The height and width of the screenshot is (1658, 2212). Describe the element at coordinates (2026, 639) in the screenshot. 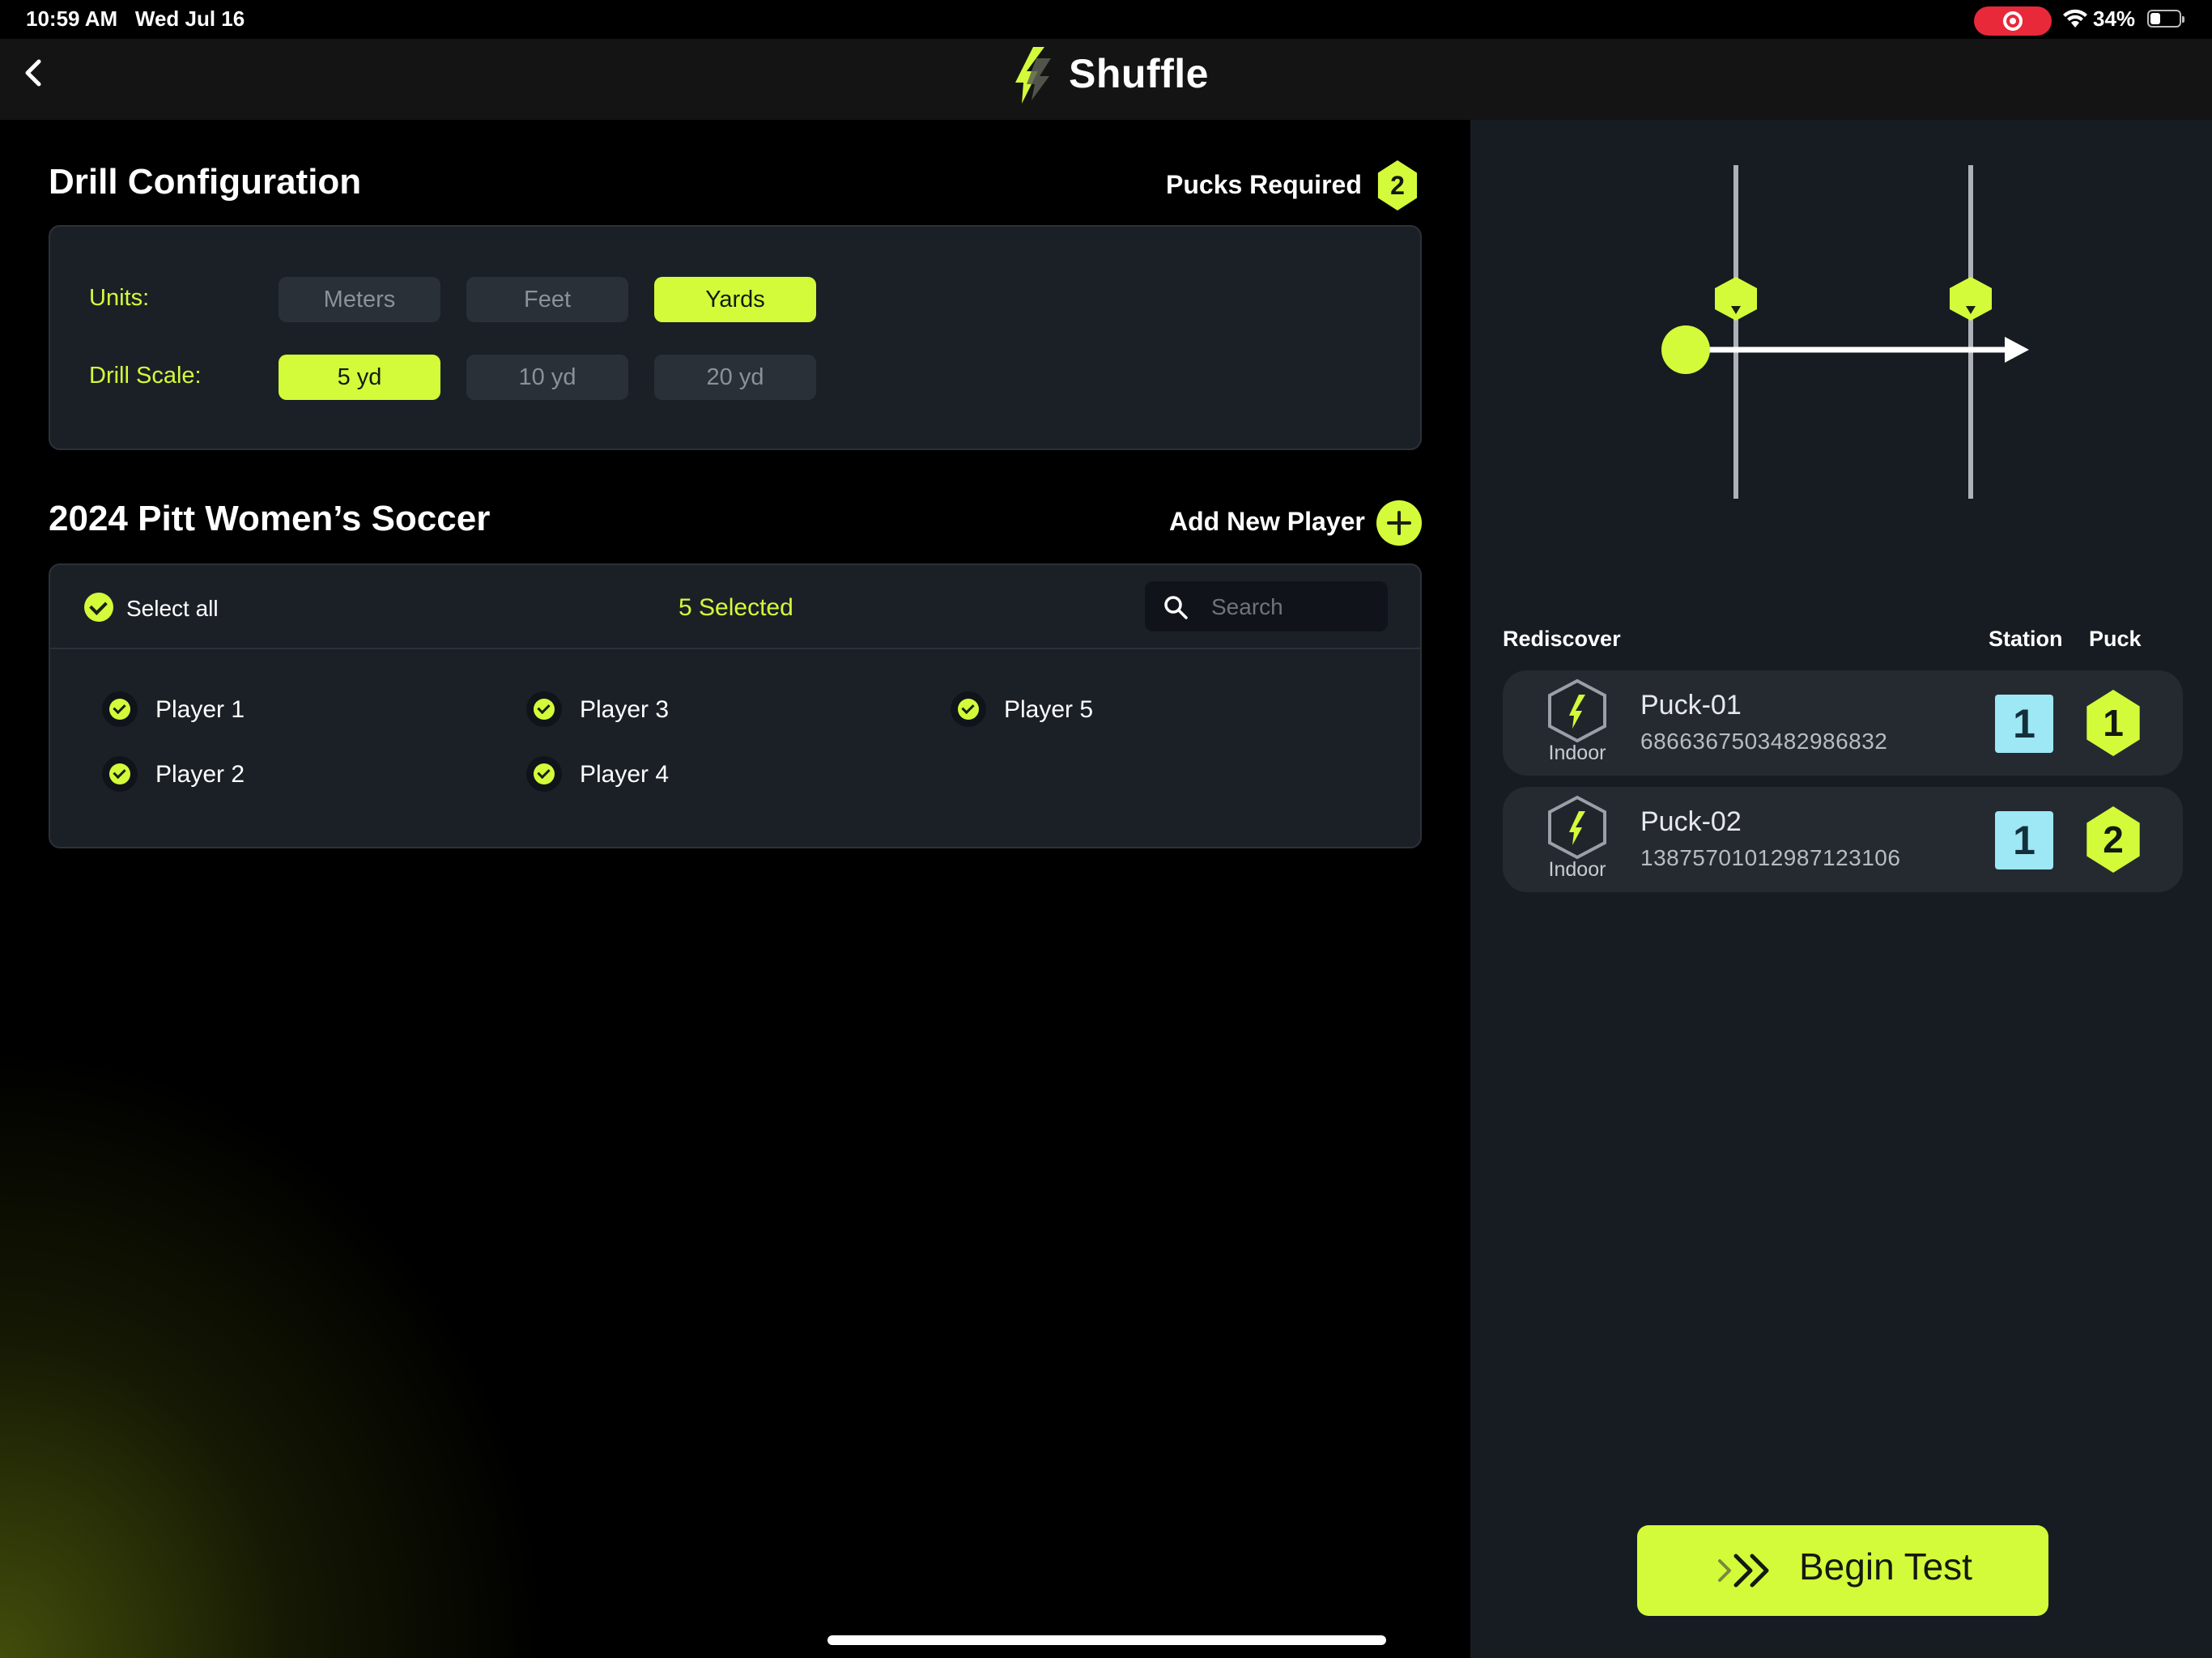

I see `station-header: Station` at that location.